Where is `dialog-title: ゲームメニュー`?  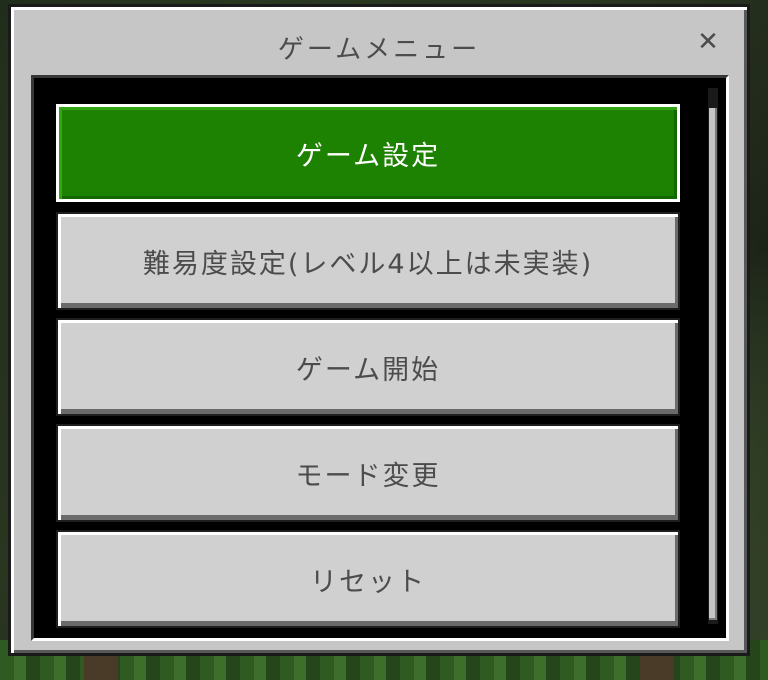 dialog-title: ゲームメニュー is located at coordinates (379, 50).